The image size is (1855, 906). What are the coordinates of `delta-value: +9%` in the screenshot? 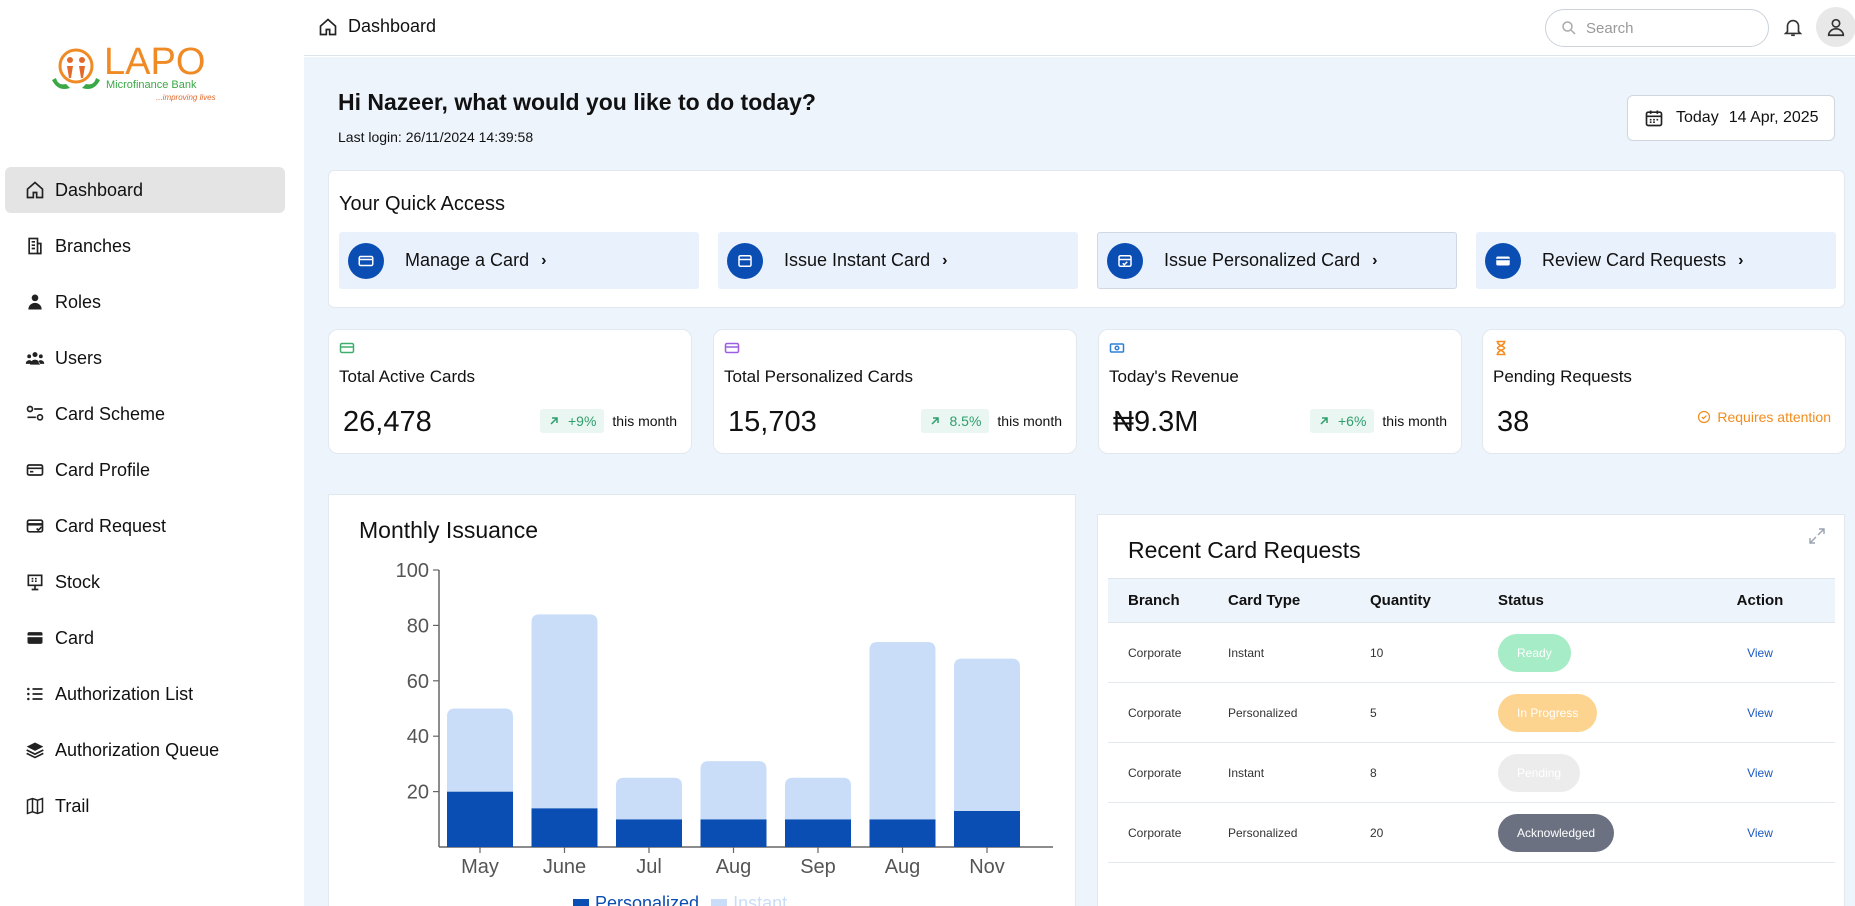 It's located at (582, 421).